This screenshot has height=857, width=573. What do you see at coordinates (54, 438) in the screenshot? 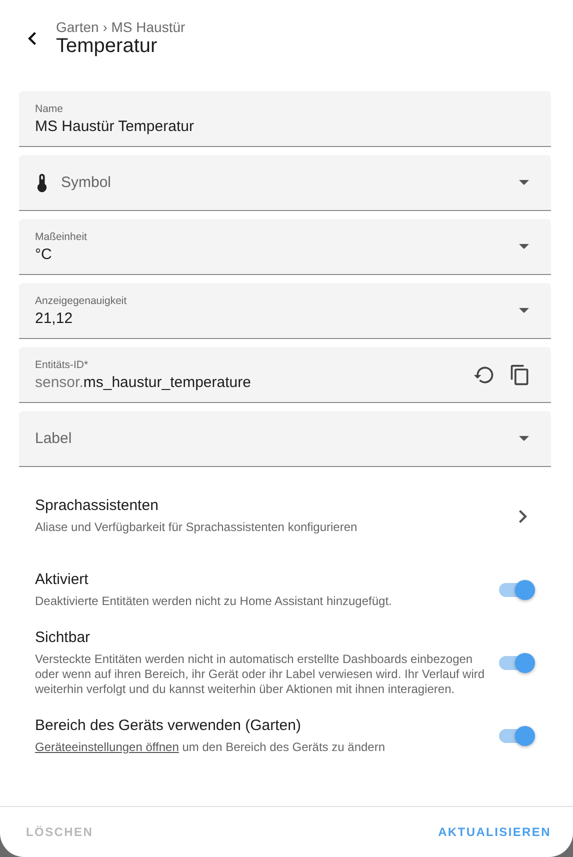
I see `field-placeholder: Label` at bounding box center [54, 438].